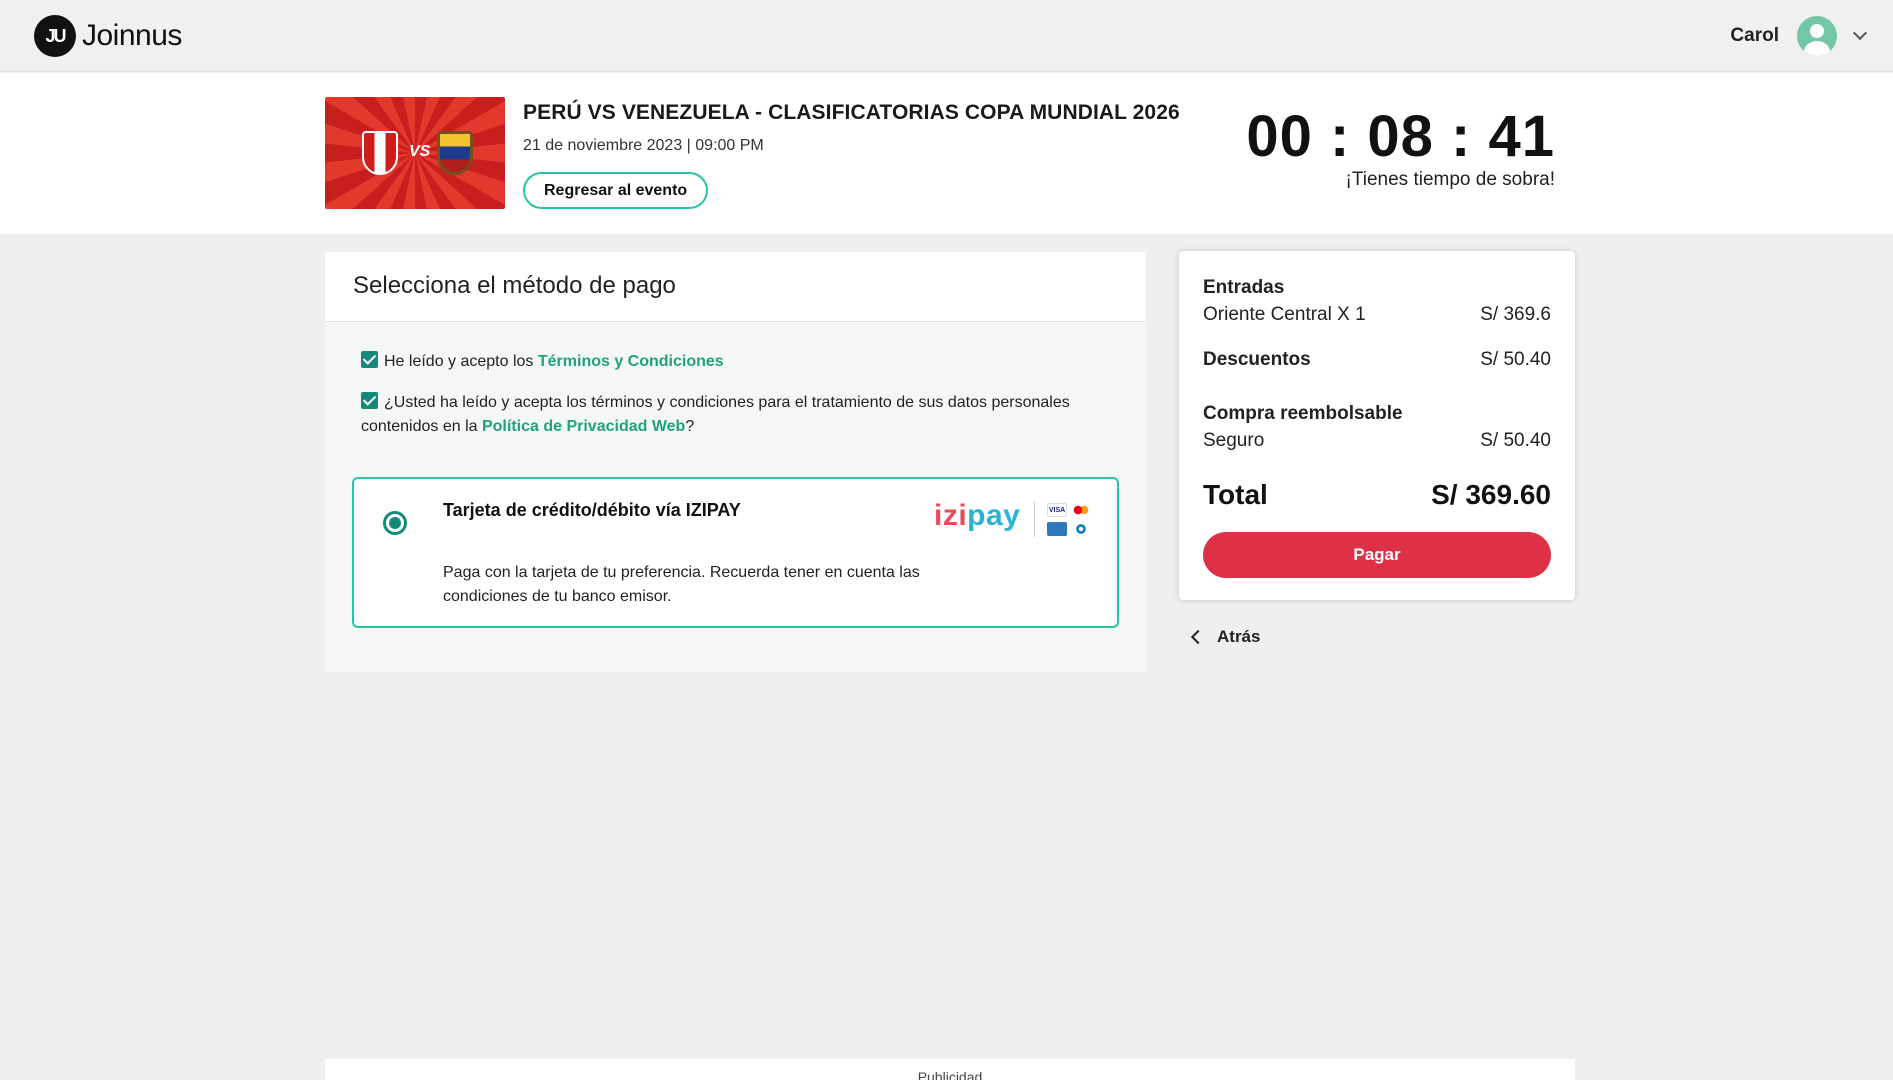 This screenshot has width=1893, height=1080. Describe the element at coordinates (735, 287) in the screenshot. I see `payment-heading: Selecciona el método de pago` at that location.